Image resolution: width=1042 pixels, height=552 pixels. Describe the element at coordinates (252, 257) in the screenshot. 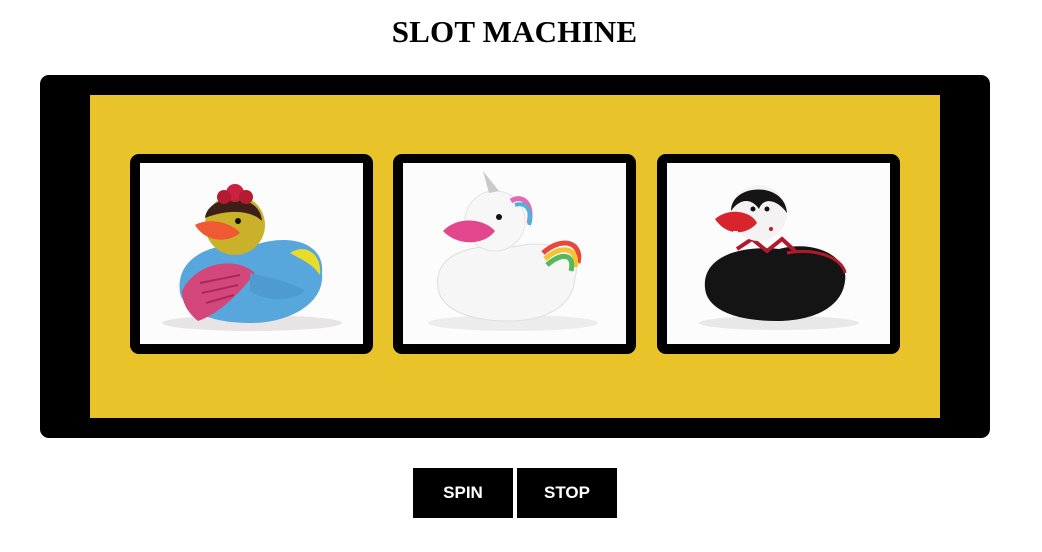

I see `frida-duck-icon` at that location.